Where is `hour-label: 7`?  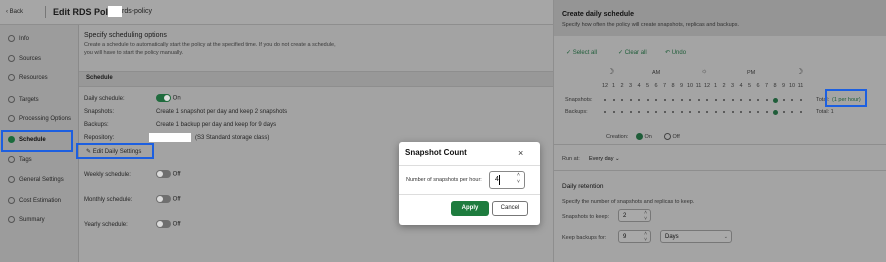
hour-label: 7 is located at coordinates (664, 86).